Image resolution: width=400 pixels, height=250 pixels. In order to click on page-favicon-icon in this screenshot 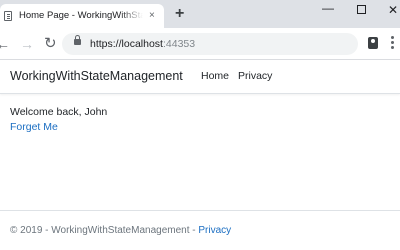, I will do `click(8, 16)`.